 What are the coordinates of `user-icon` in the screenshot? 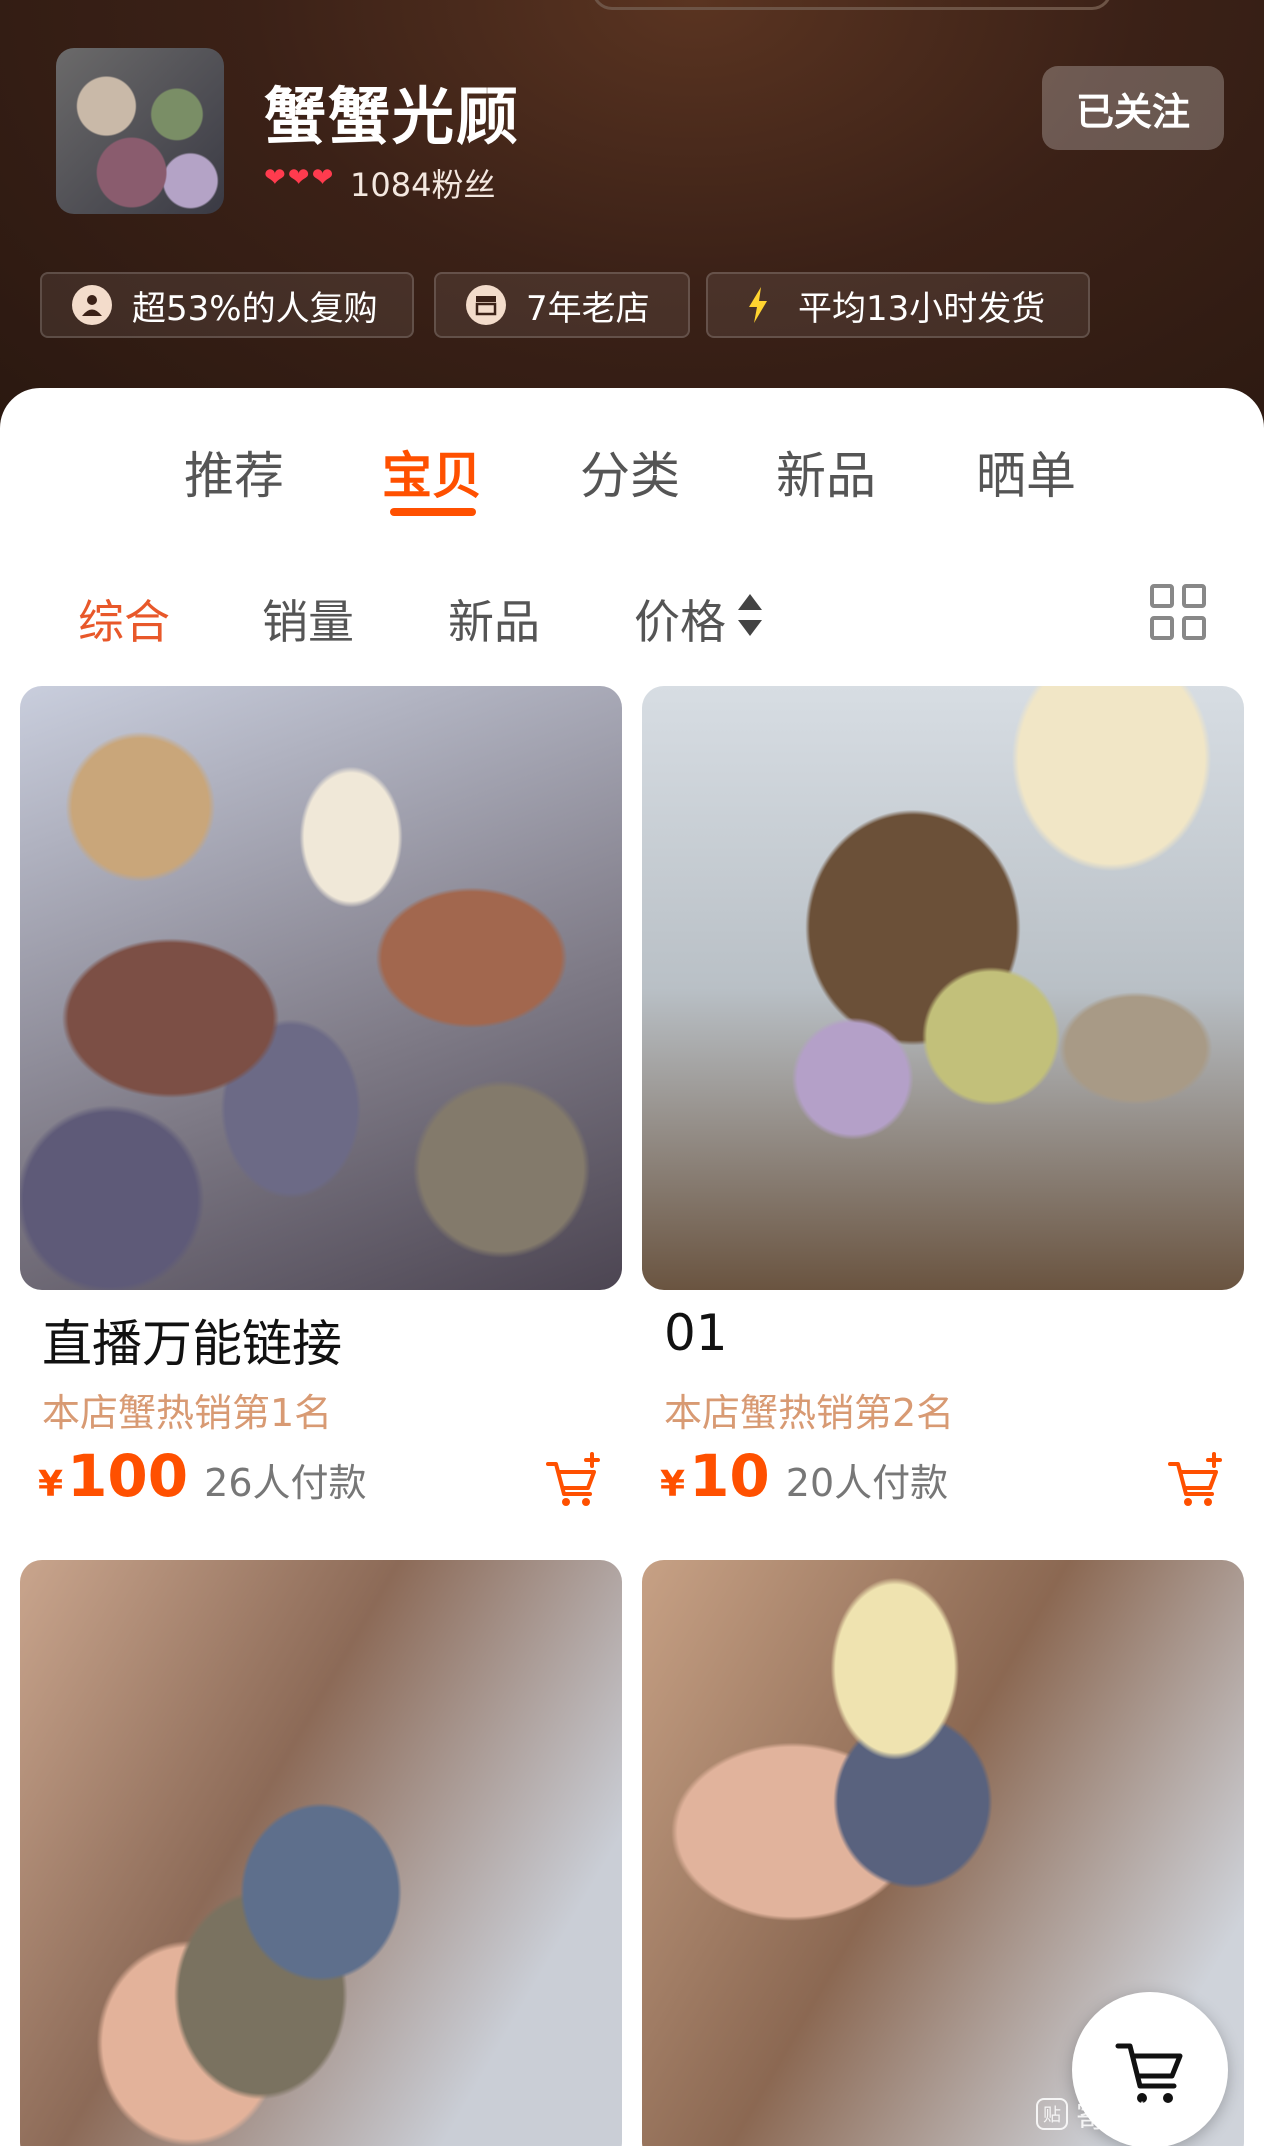 It's located at (92, 305).